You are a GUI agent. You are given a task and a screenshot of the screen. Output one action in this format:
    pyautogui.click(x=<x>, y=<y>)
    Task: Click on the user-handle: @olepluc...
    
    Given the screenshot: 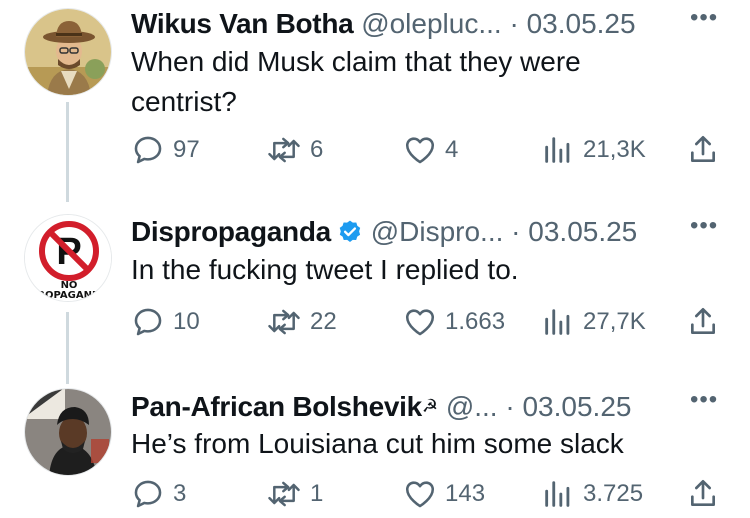 What is the action you would take?
    pyautogui.click(x=431, y=23)
    